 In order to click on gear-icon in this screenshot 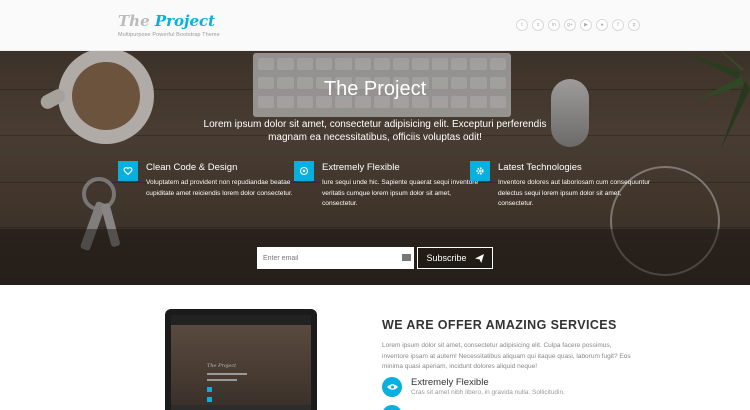, I will do `click(480, 171)`.